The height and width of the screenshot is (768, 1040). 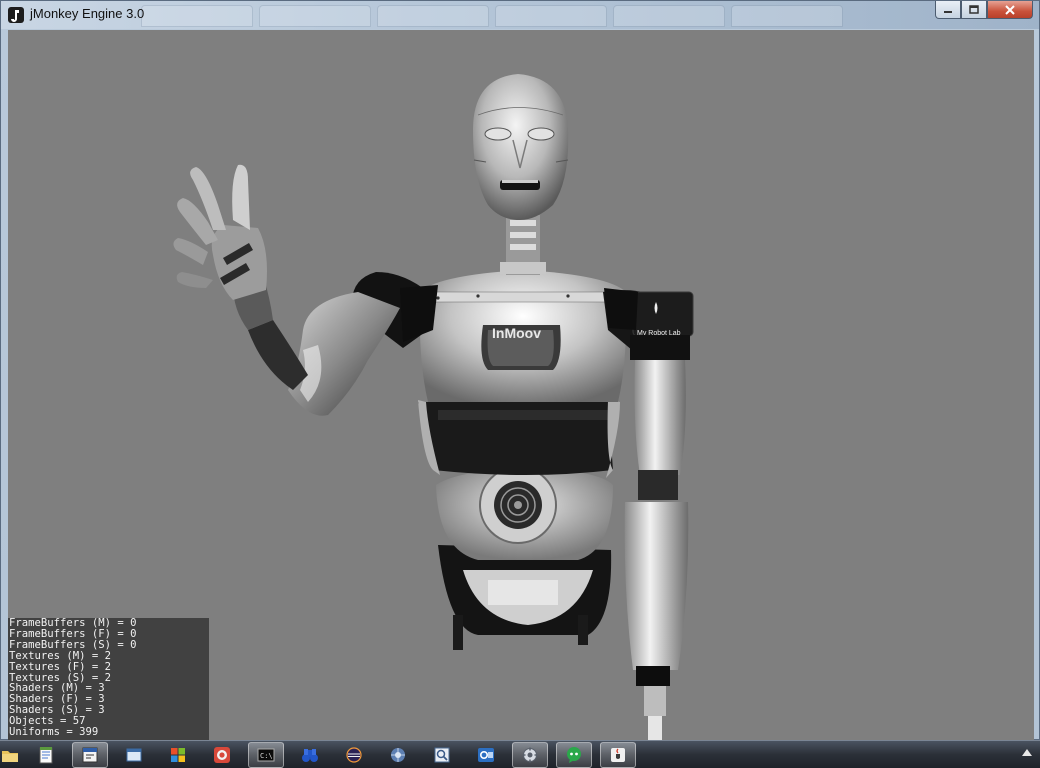 I want to click on taskbar-item-windows, so click(x=178, y=755).